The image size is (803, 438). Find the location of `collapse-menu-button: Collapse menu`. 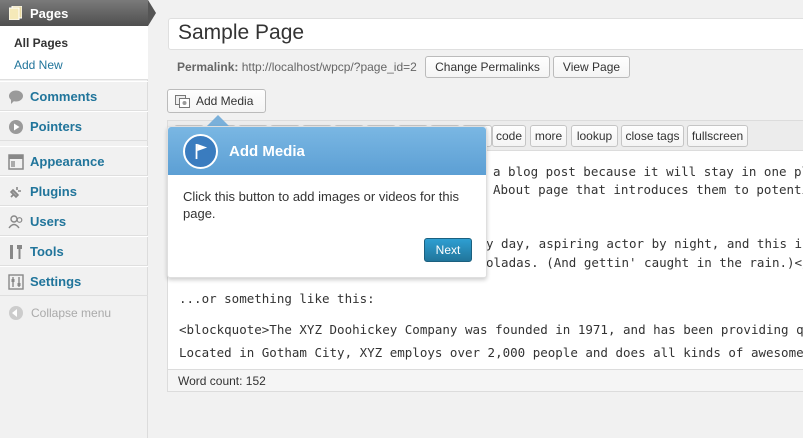

collapse-menu-button: Collapse menu is located at coordinates (74, 313).